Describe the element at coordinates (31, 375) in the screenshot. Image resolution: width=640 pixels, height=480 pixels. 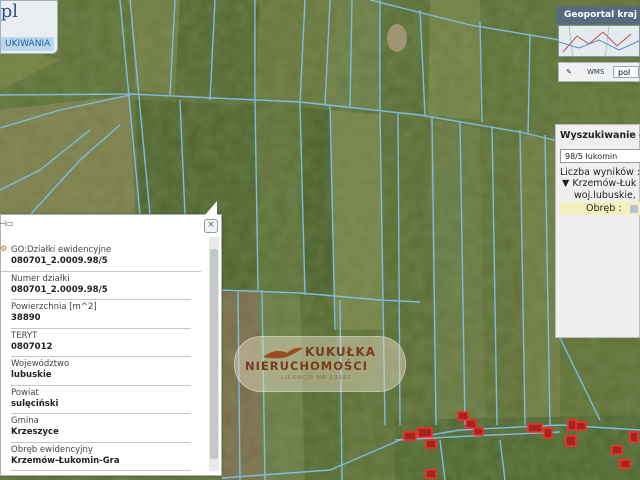
I see `field-value: lubuskie` at that location.